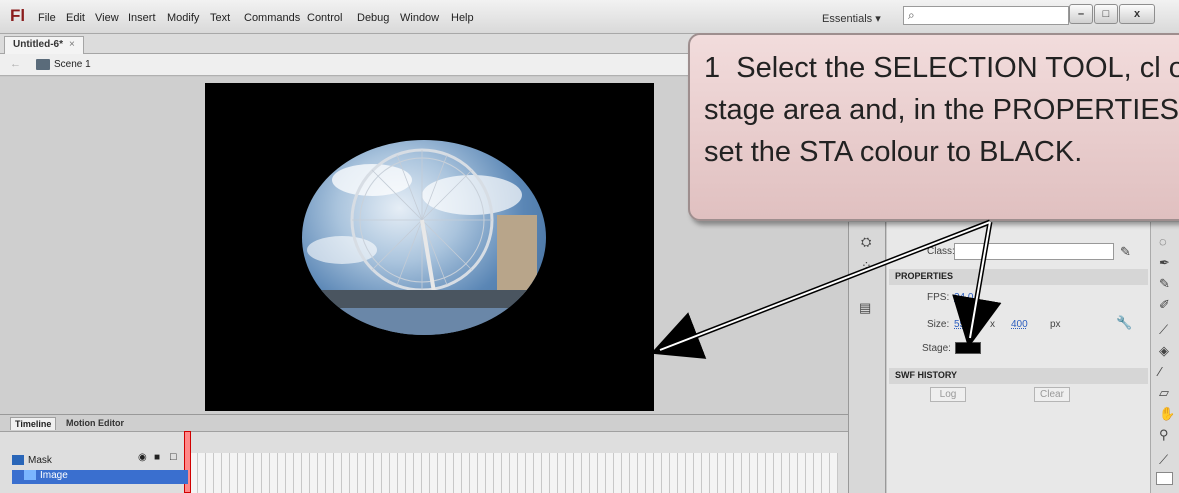 This screenshot has width=1179, height=493. I want to click on menu-window: Window, so click(419, 18).